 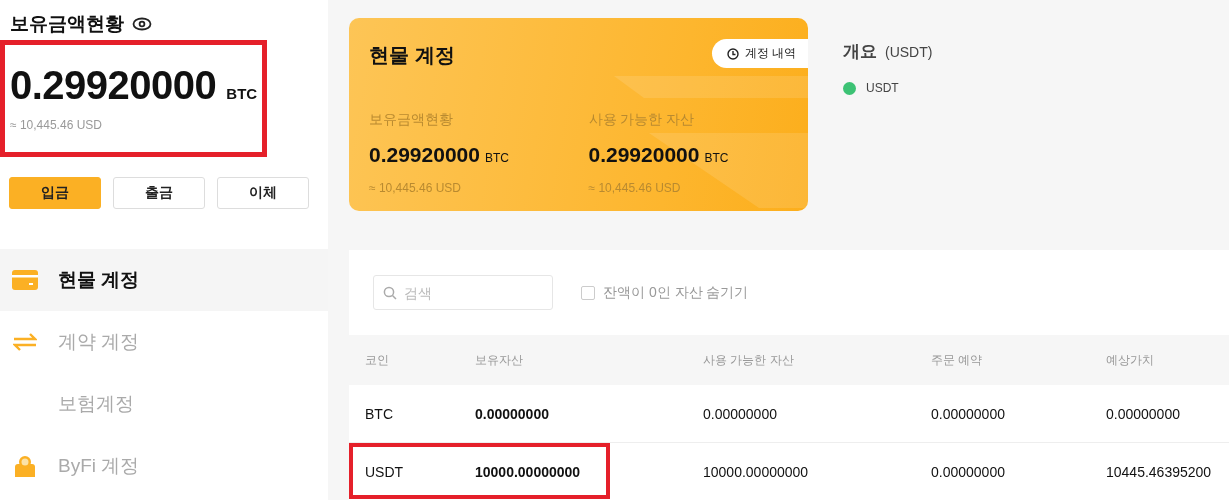 What do you see at coordinates (25, 342) in the screenshot?
I see `swap-icon` at bounding box center [25, 342].